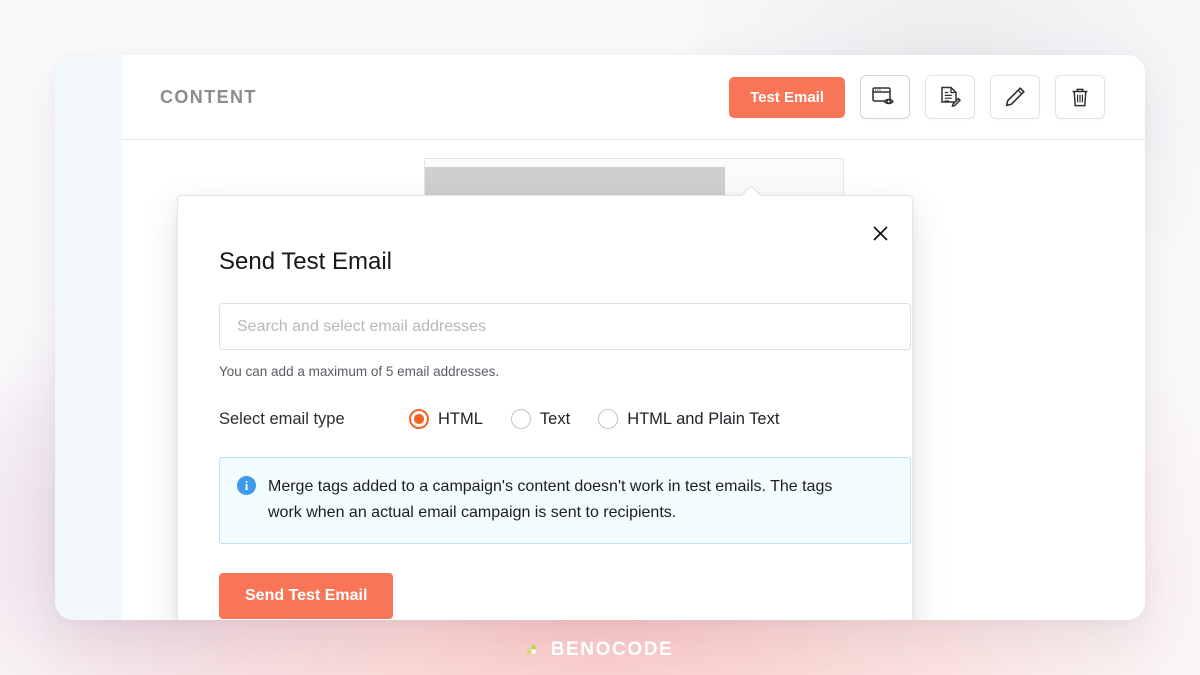 Image resolution: width=1200 pixels, height=675 pixels. I want to click on radio-option-html: HTML, so click(446, 419).